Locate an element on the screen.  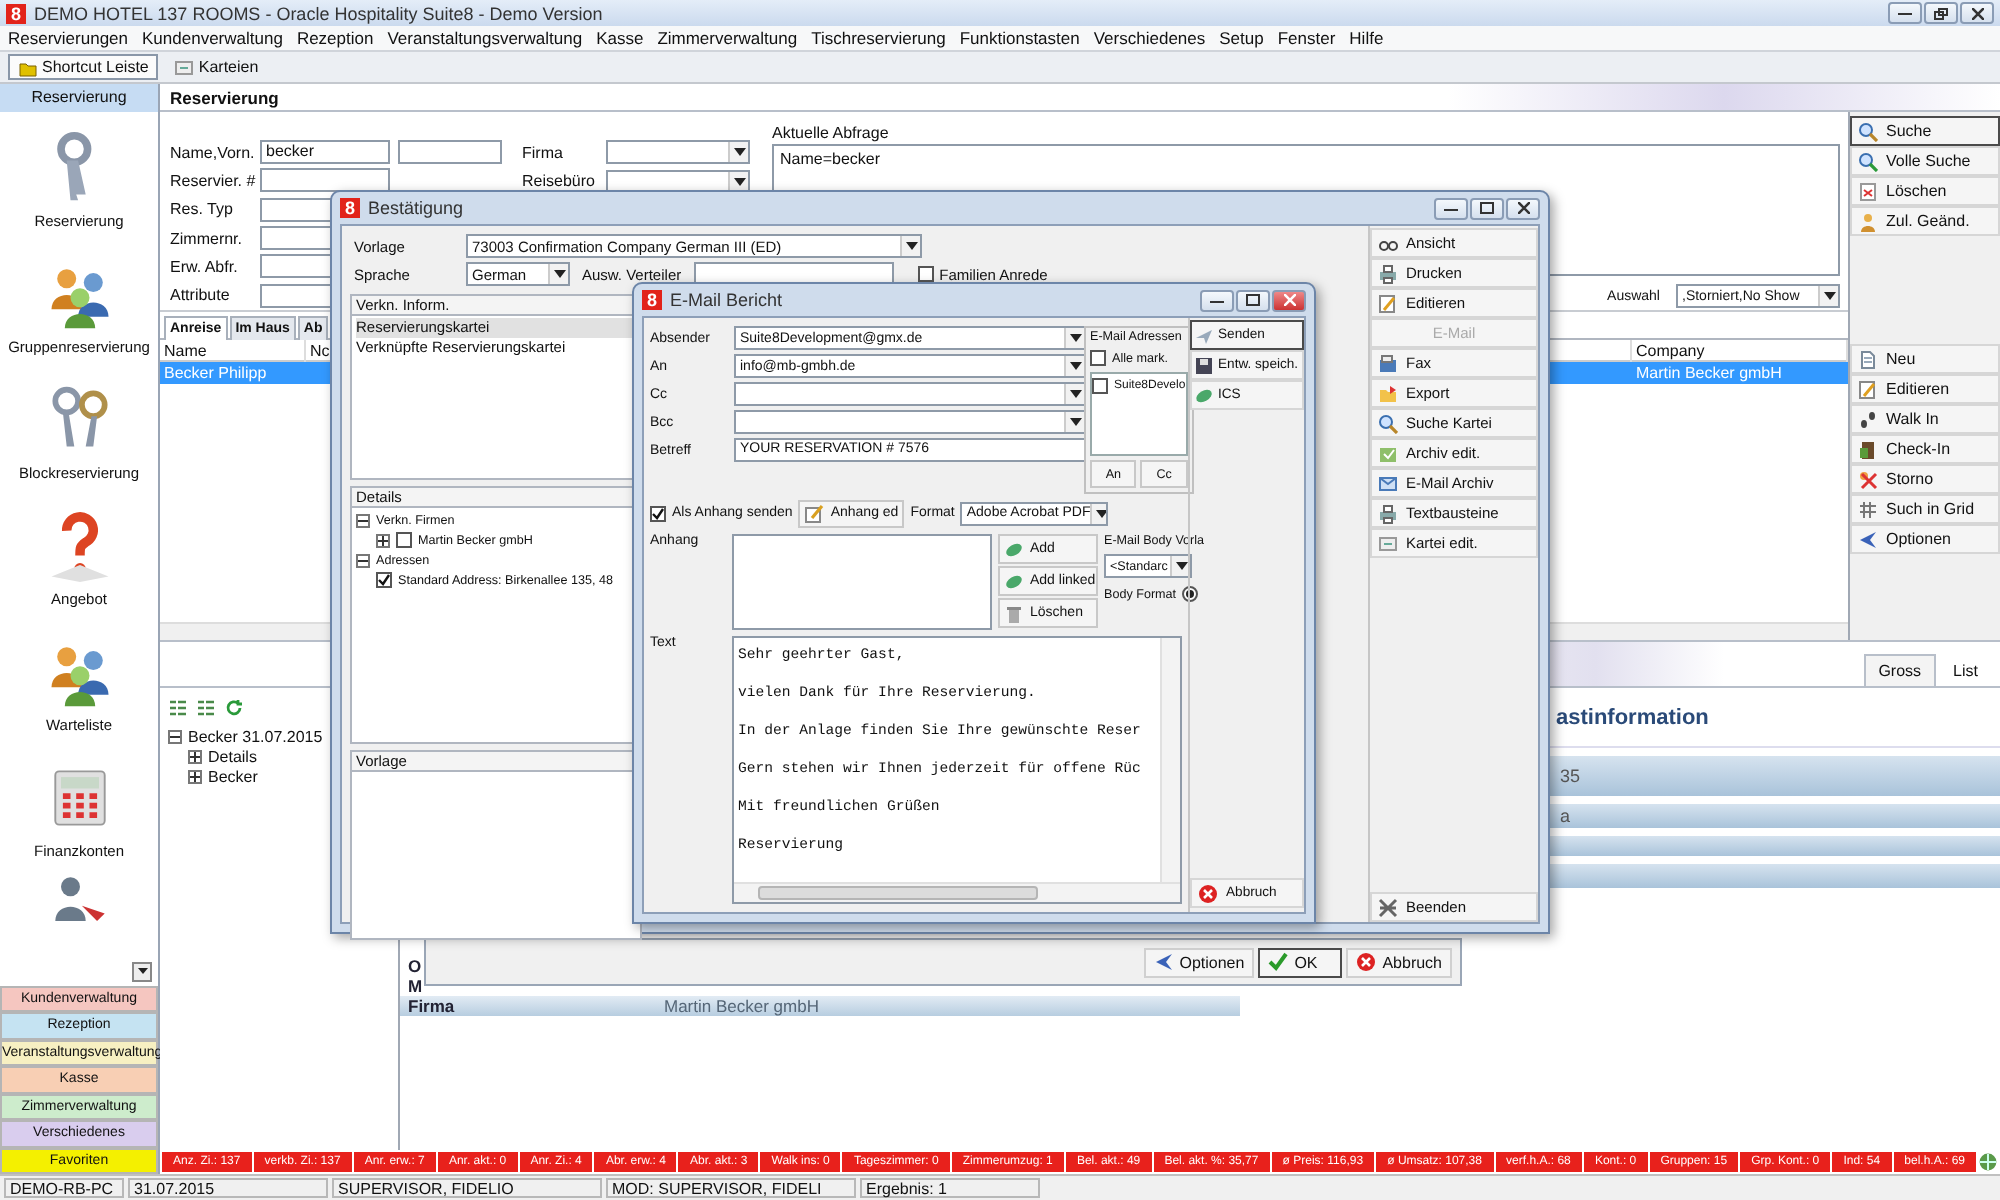
text-field: becker is located at coordinates (325, 152).